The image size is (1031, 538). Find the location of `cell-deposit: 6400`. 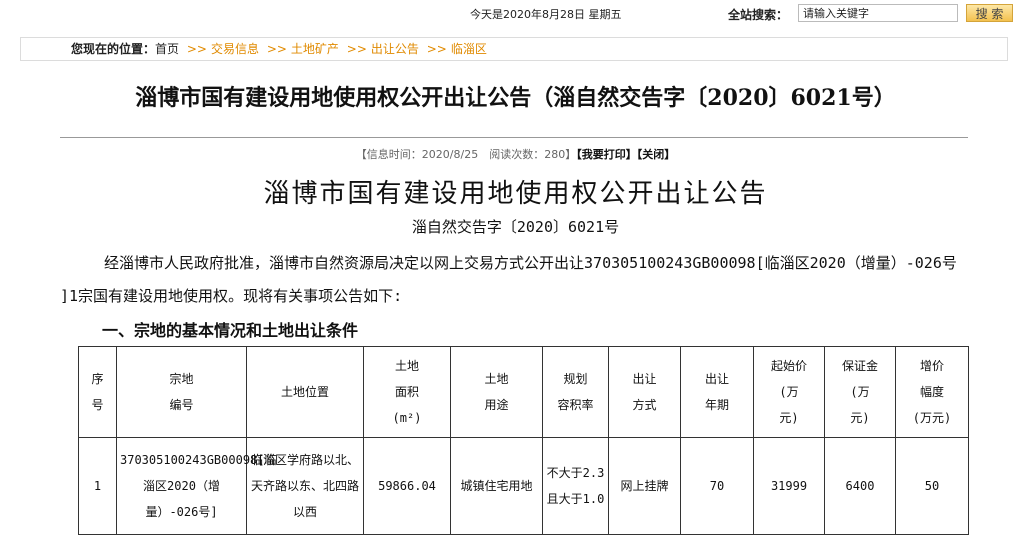

cell-deposit: 6400 is located at coordinates (860, 486).